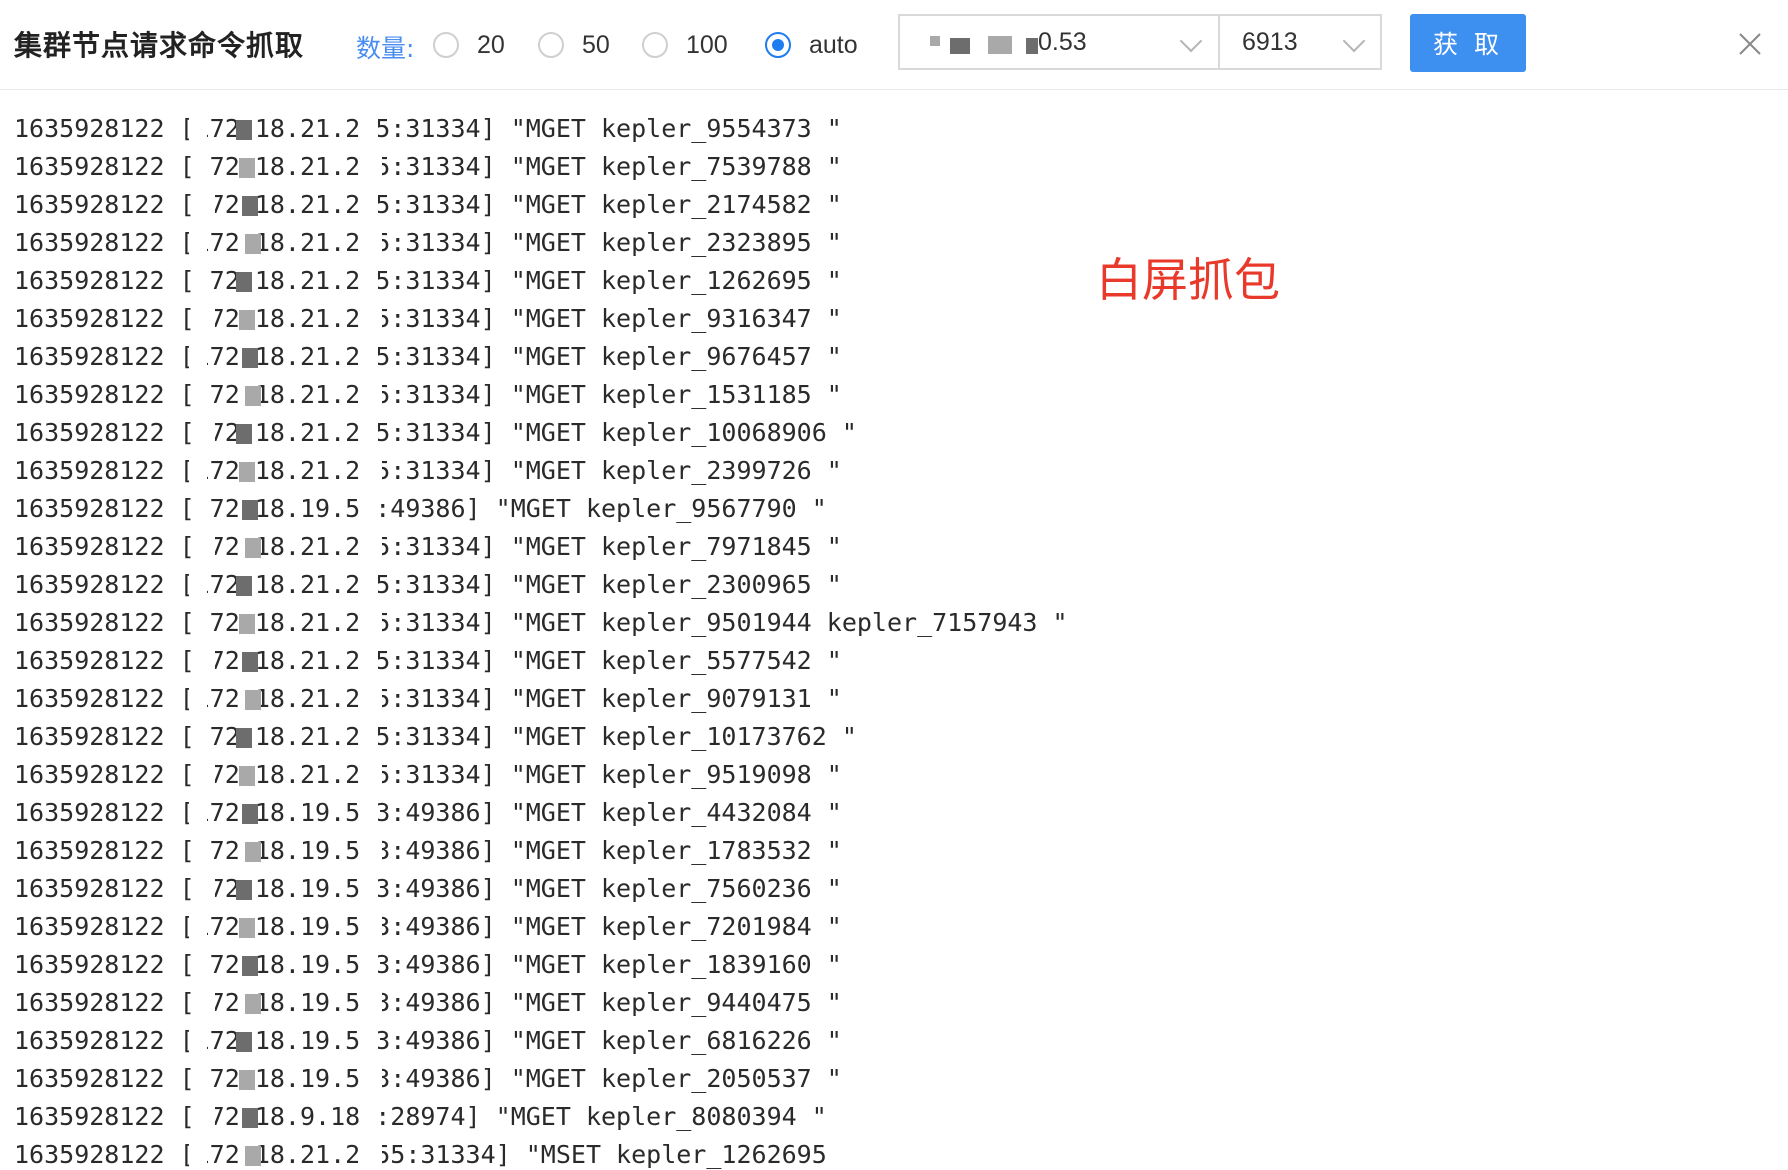 The width and height of the screenshot is (1788, 1170). What do you see at coordinates (1188, 280) in the screenshot?
I see `annotation-text: 白屏抓包` at bounding box center [1188, 280].